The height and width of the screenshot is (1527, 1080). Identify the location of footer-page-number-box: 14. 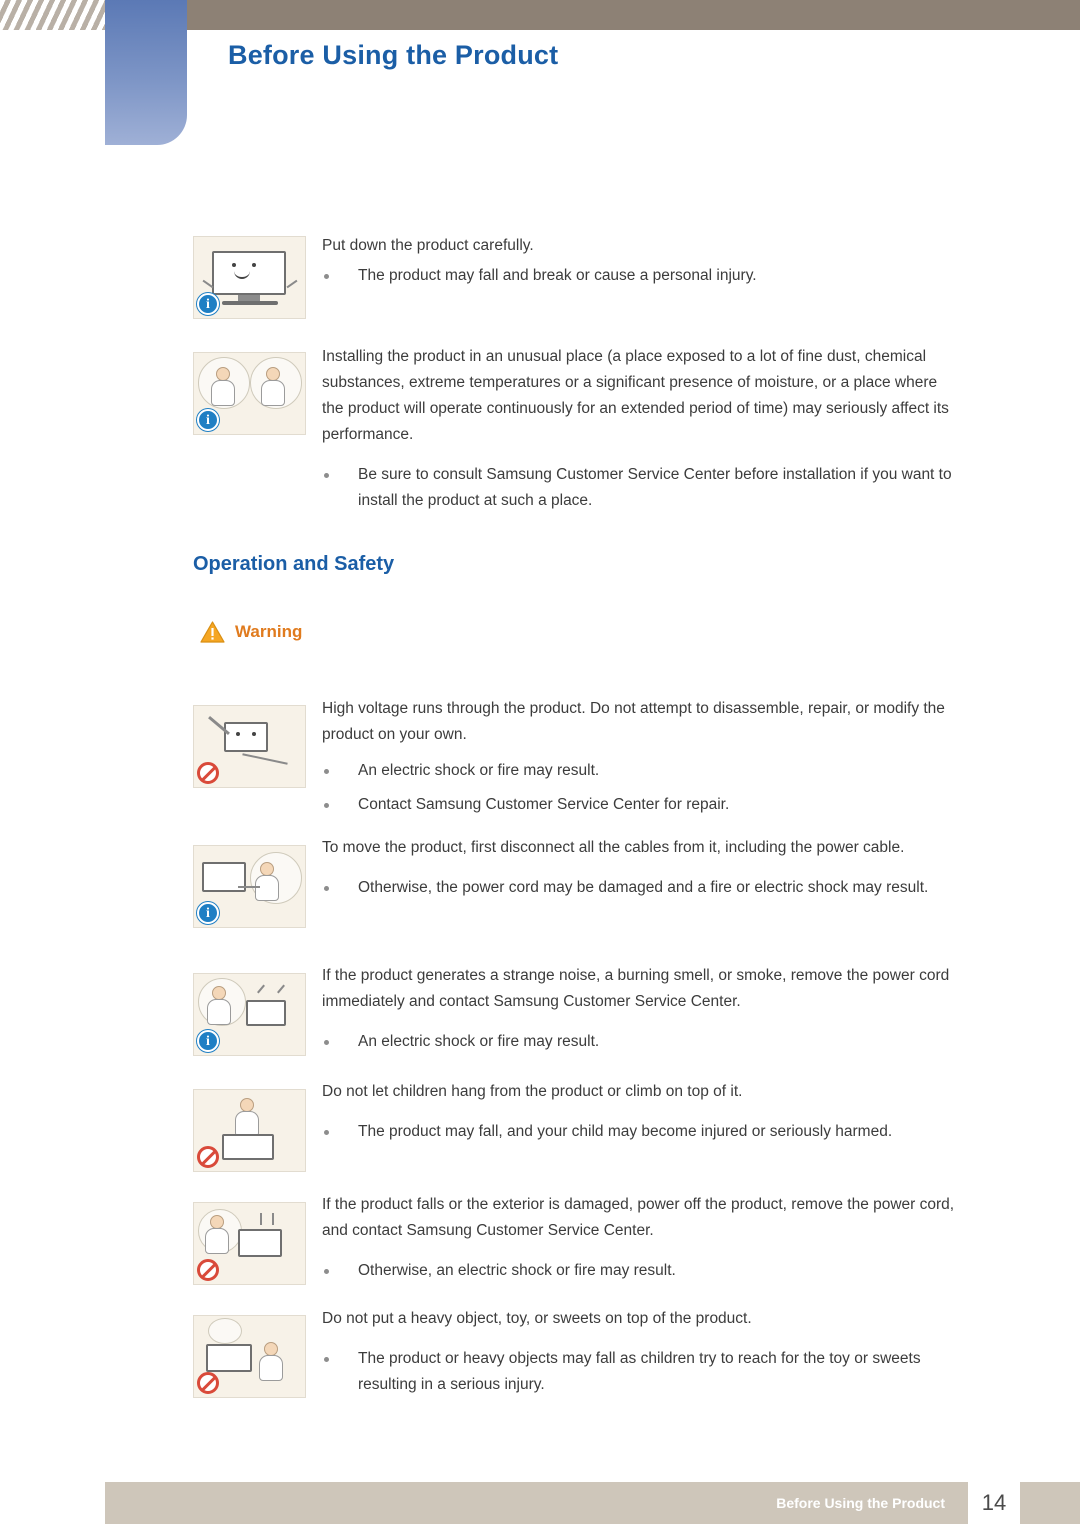
(994, 1503).